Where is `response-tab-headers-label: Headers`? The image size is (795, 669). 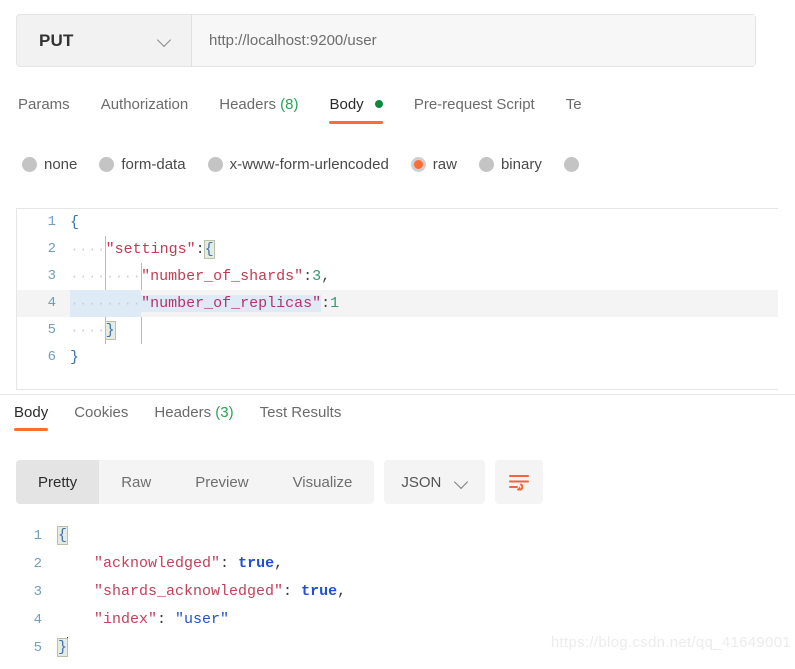 response-tab-headers-label: Headers is located at coordinates (183, 412).